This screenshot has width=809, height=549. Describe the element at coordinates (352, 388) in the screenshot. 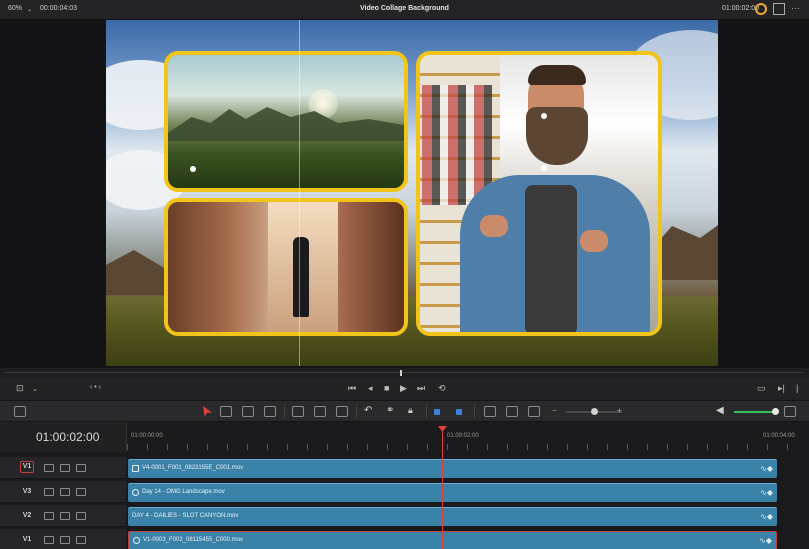

I see `first-frame-icon: ⏮` at that location.